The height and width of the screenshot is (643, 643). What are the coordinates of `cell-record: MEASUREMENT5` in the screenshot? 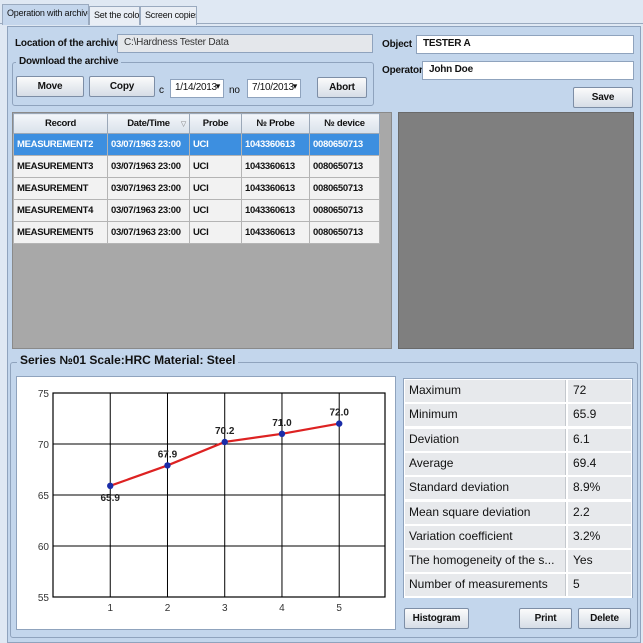 It's located at (60, 232).